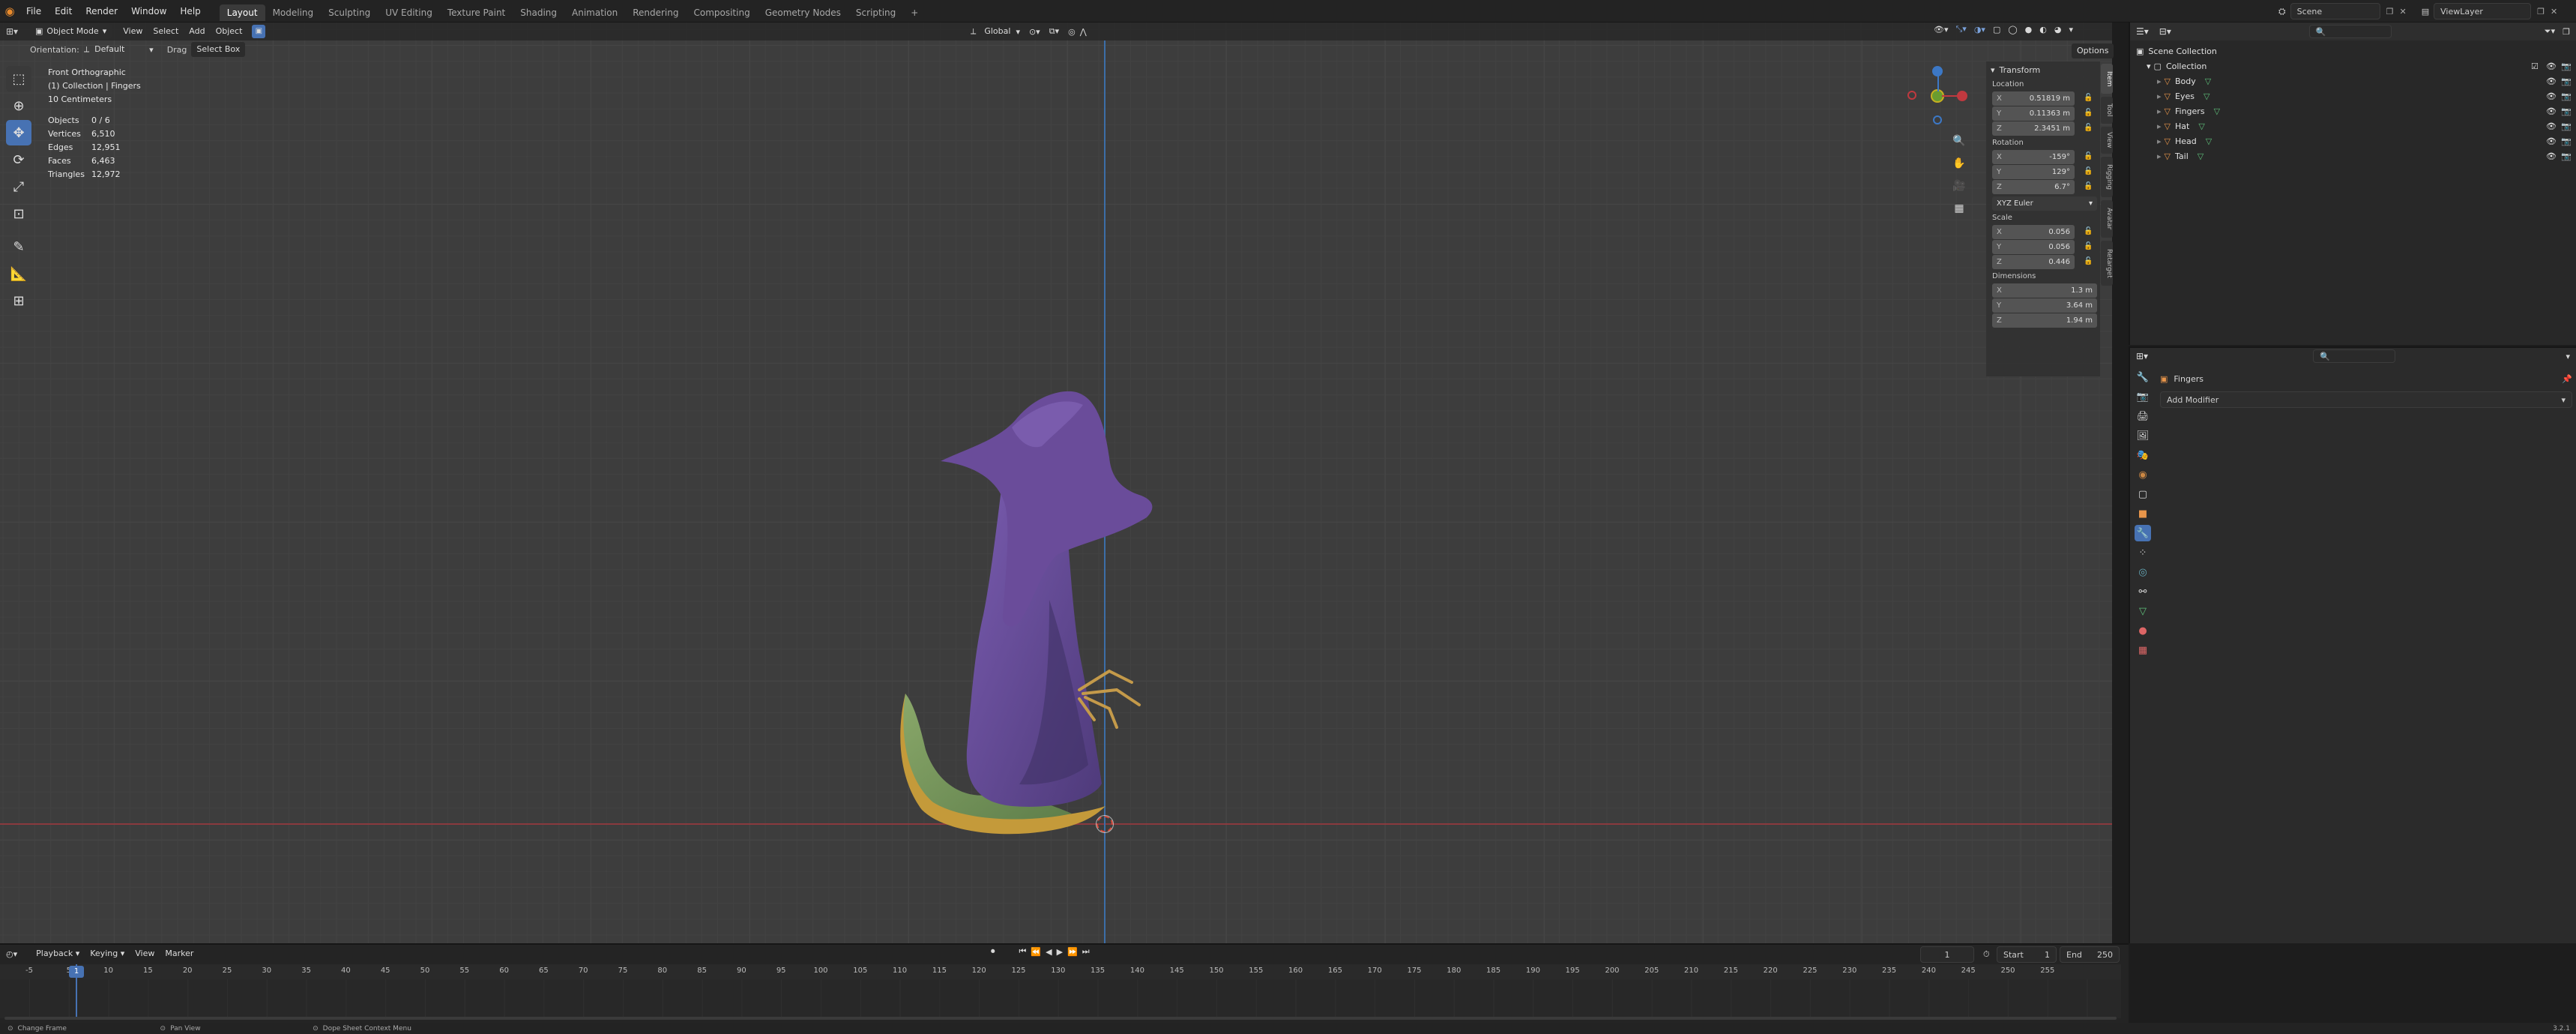 This screenshot has width=2576, height=1034. Describe the element at coordinates (915, 13) in the screenshot. I see `add-workspace-button: +` at that location.